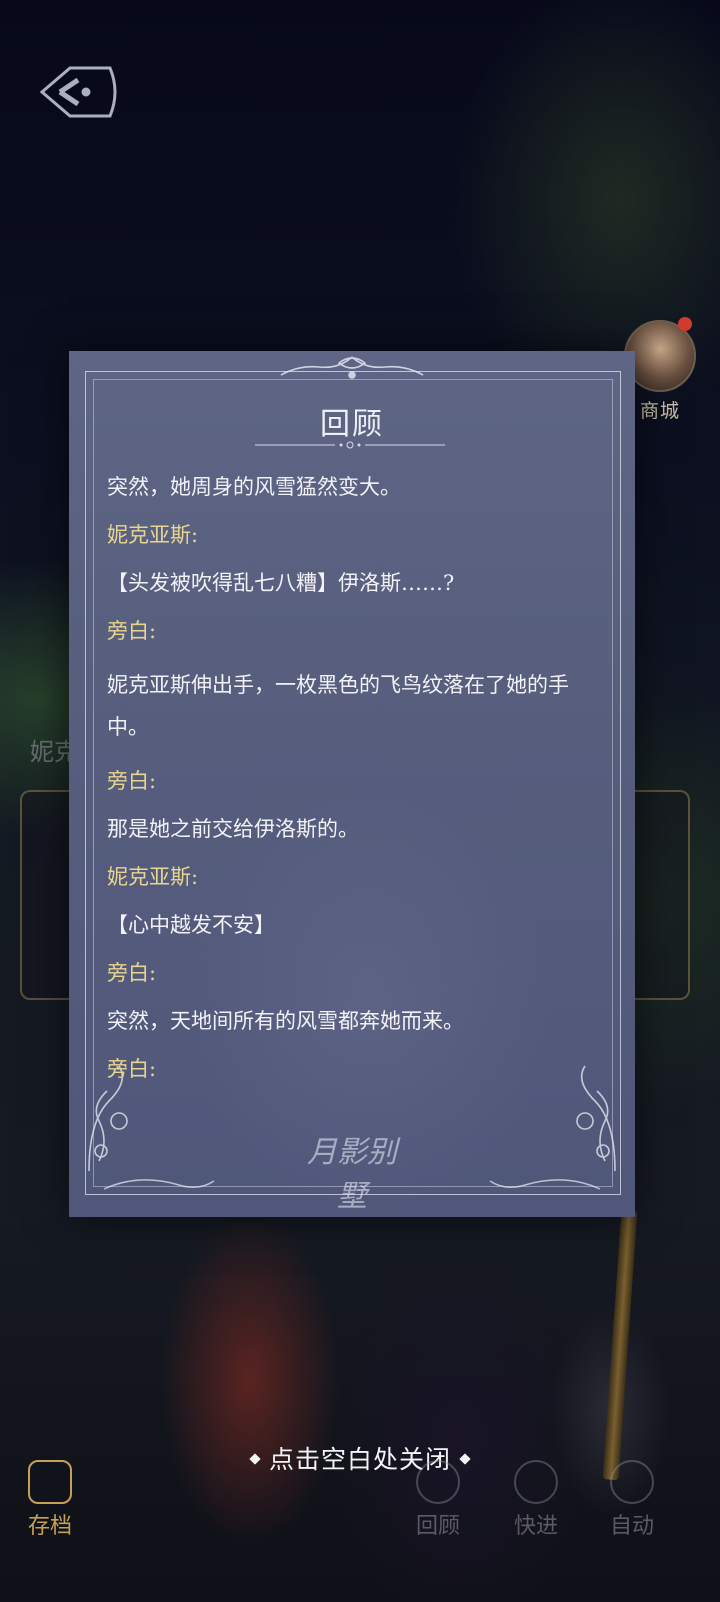 Image resolution: width=720 pixels, height=1602 pixels. I want to click on title-divider, so click(350, 445).